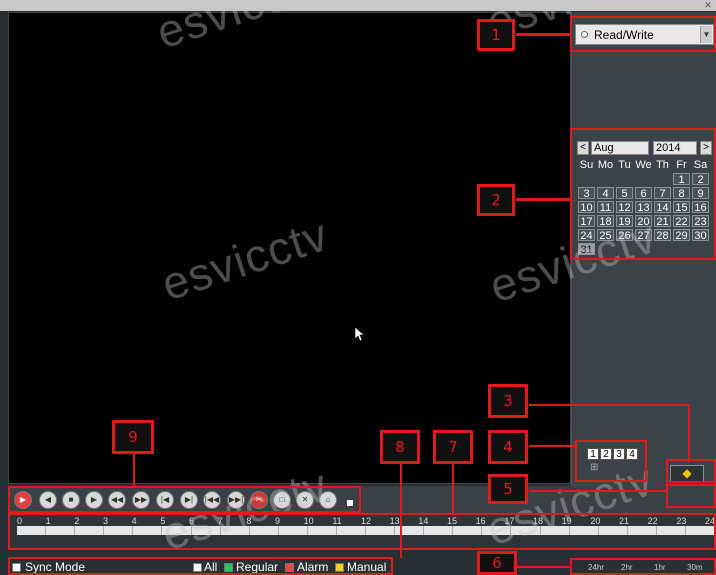 This screenshot has width=716, height=575. What do you see at coordinates (643, 194) in the screenshot?
I see `callout-frame-calendar` at bounding box center [643, 194].